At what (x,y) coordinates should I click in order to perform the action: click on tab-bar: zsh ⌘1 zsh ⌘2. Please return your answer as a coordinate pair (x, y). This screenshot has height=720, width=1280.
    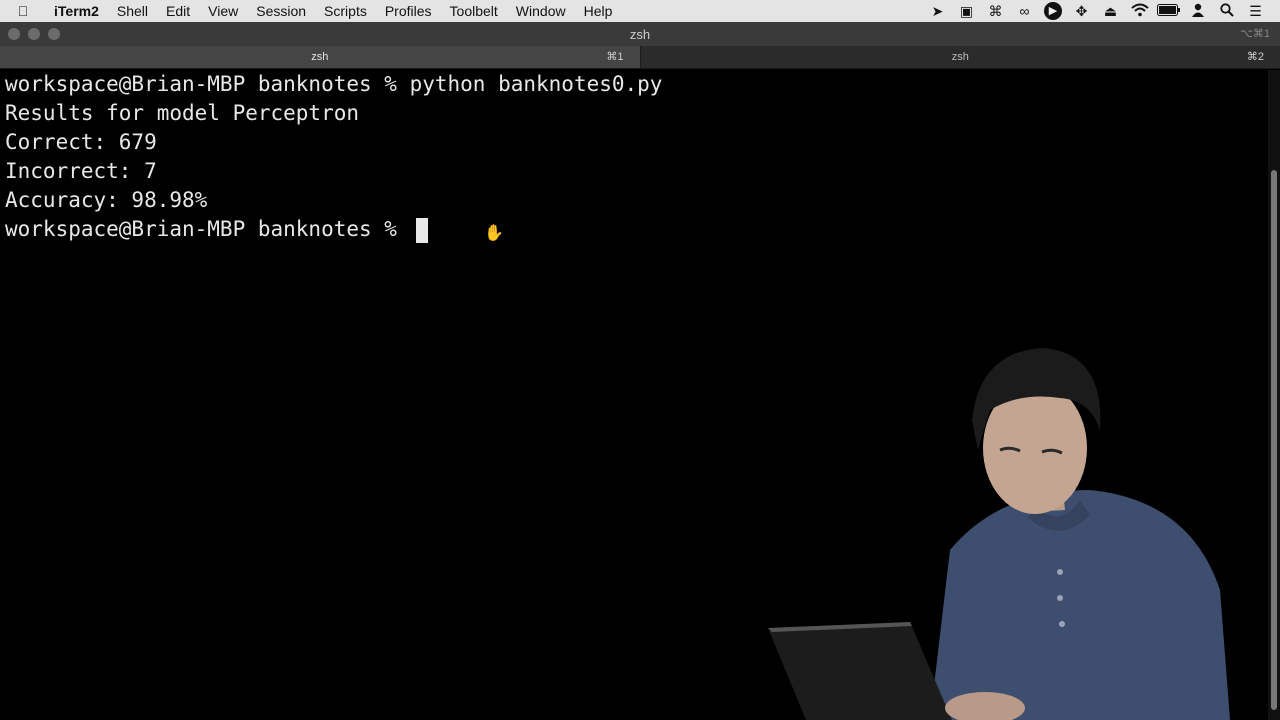
    Looking at the image, I should click on (640, 57).